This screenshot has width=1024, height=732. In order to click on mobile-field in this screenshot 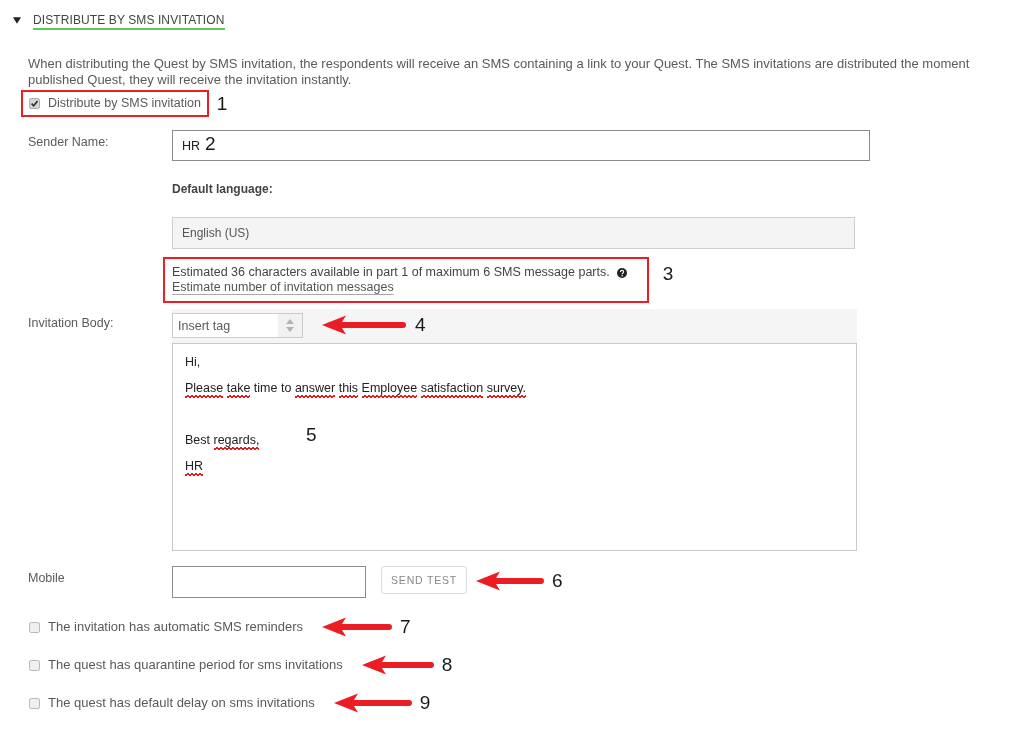, I will do `click(269, 582)`.